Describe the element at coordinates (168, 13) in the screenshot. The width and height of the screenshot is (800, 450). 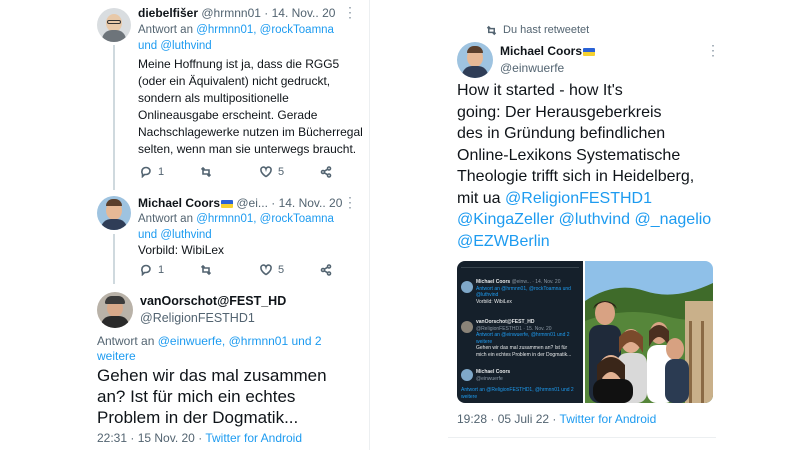
I see `user-name: diebelfišer` at that location.